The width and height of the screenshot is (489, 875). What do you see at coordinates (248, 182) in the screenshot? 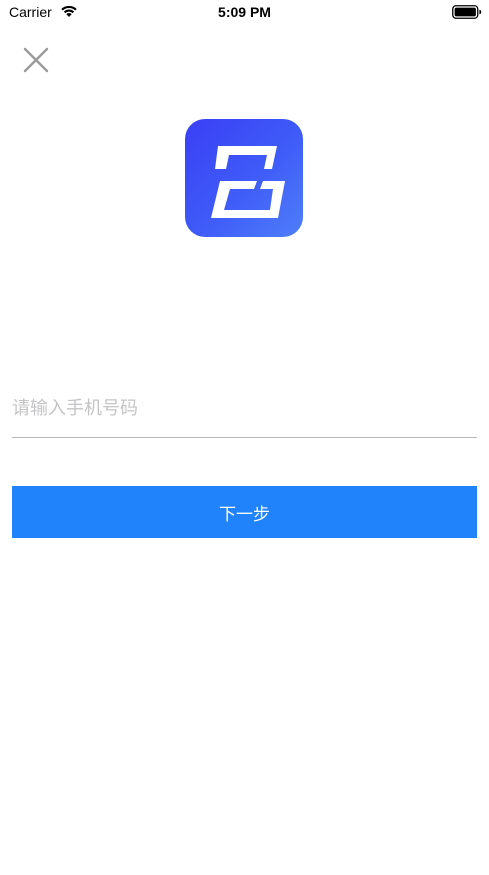
I see `logo-mark-icon` at bounding box center [248, 182].